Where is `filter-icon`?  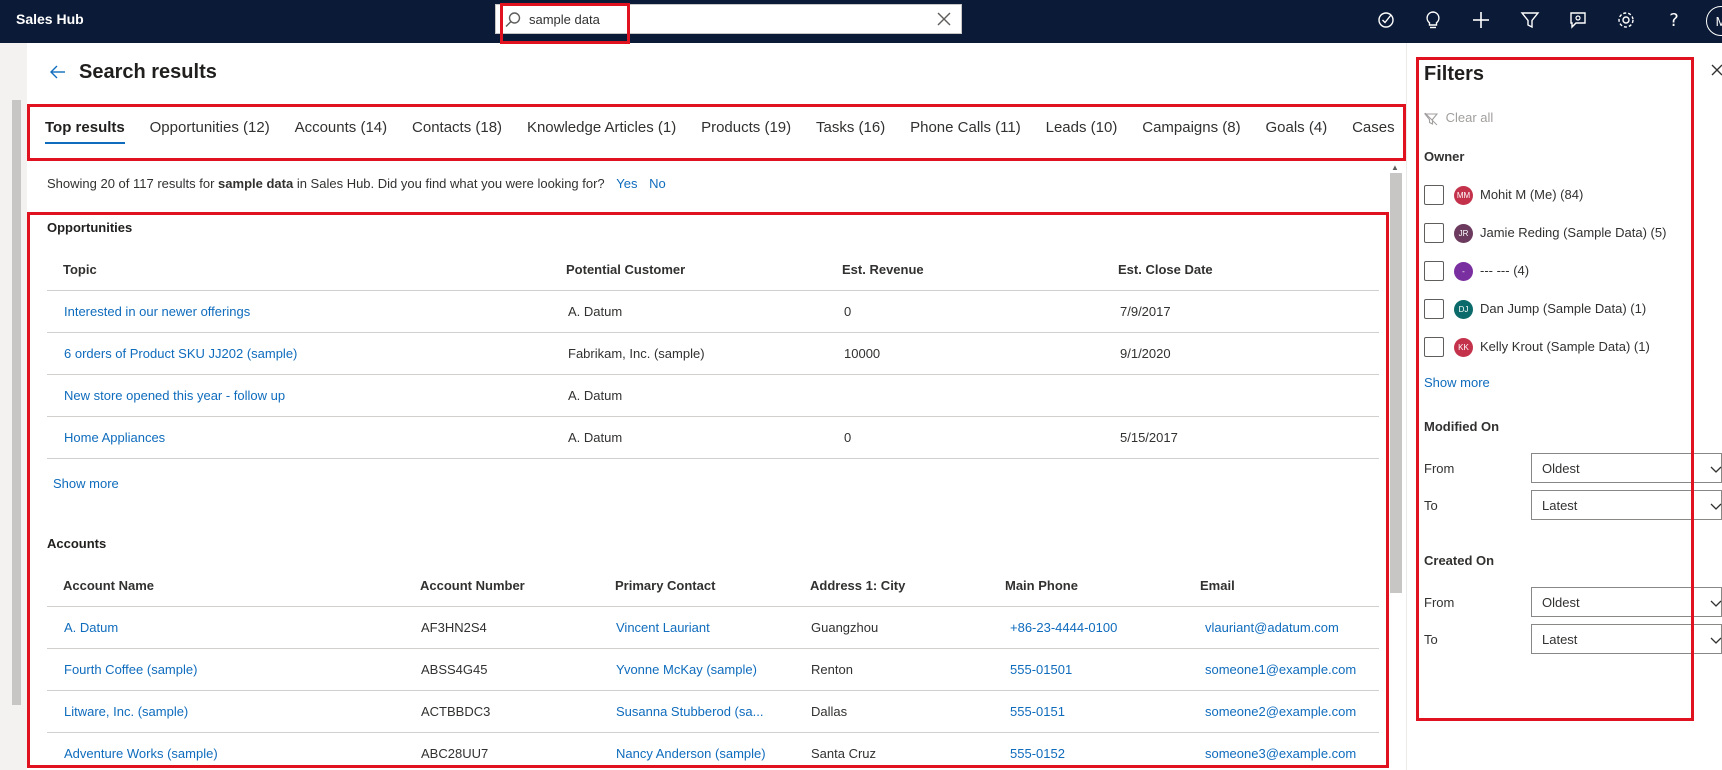
filter-icon is located at coordinates (1530, 20).